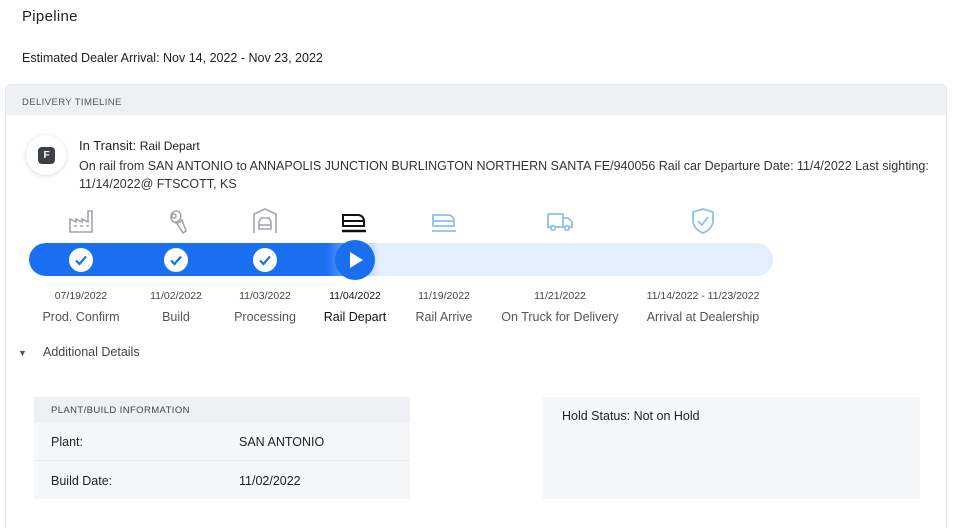 The width and height of the screenshot is (960, 528). I want to click on delivery-timeline-header: DELIVERY TIMELINE, so click(476, 100).